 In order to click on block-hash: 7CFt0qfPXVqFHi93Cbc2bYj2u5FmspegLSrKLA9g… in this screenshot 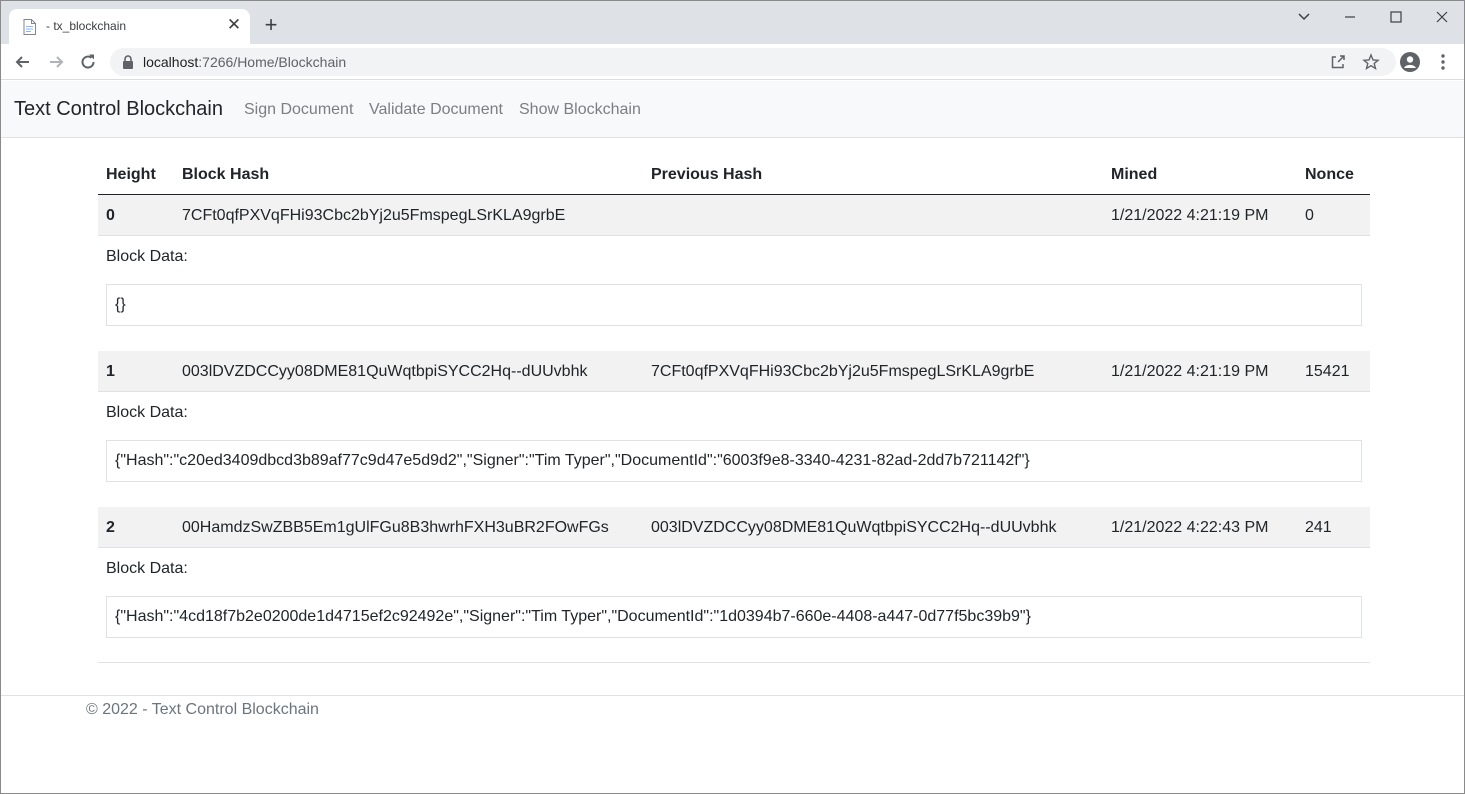, I will do `click(374, 215)`.